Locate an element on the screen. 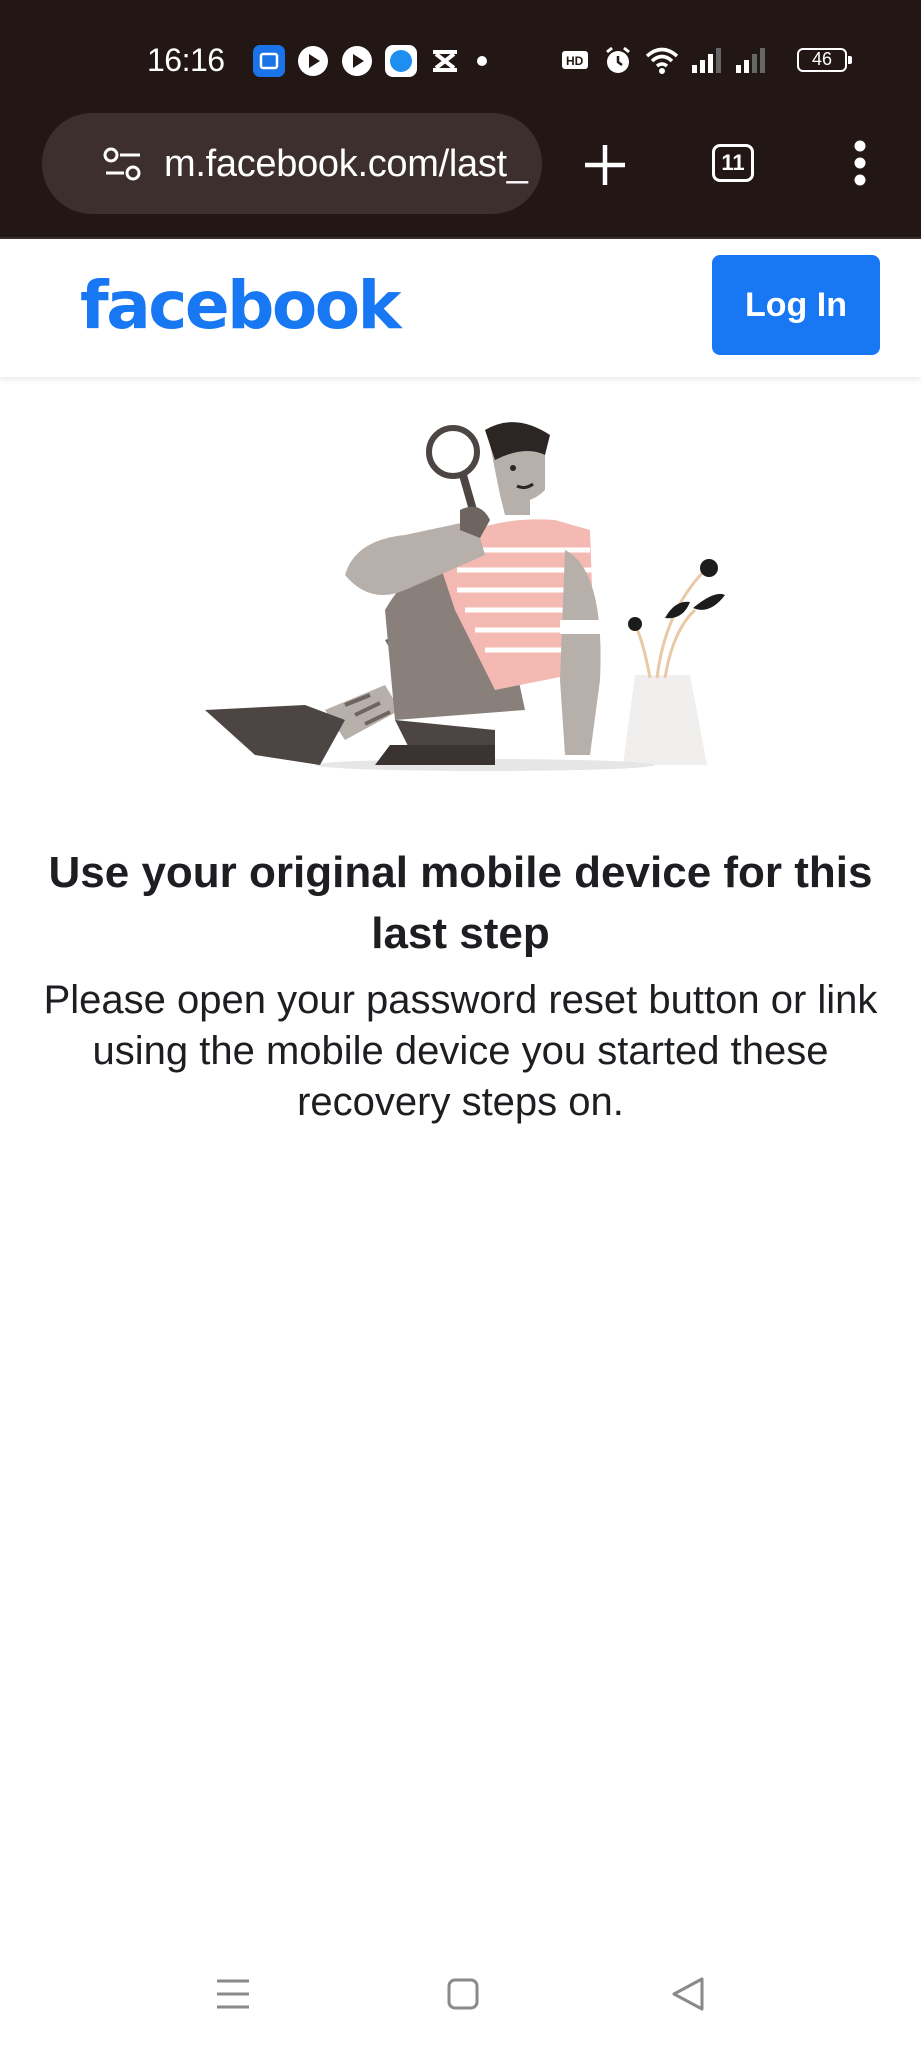 The width and height of the screenshot is (921, 2048). new-tab-icon is located at coordinates (605, 165).